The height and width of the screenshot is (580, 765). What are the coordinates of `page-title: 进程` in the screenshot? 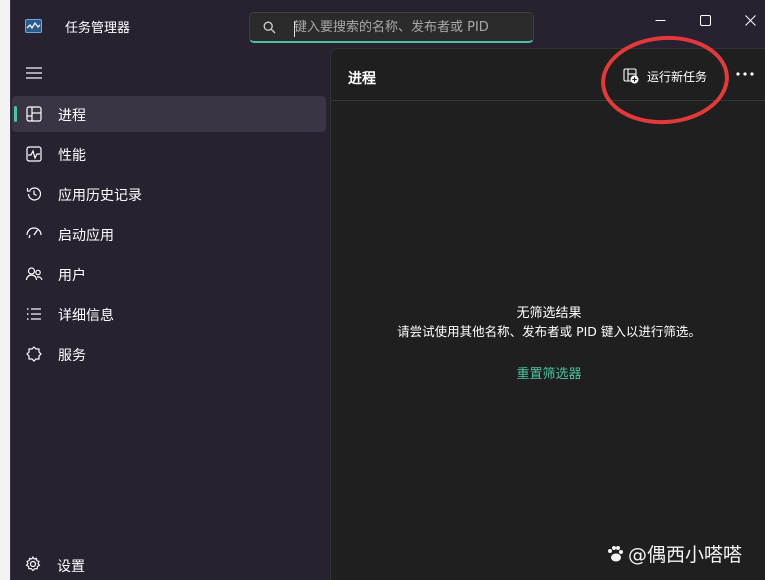 It's located at (362, 79).